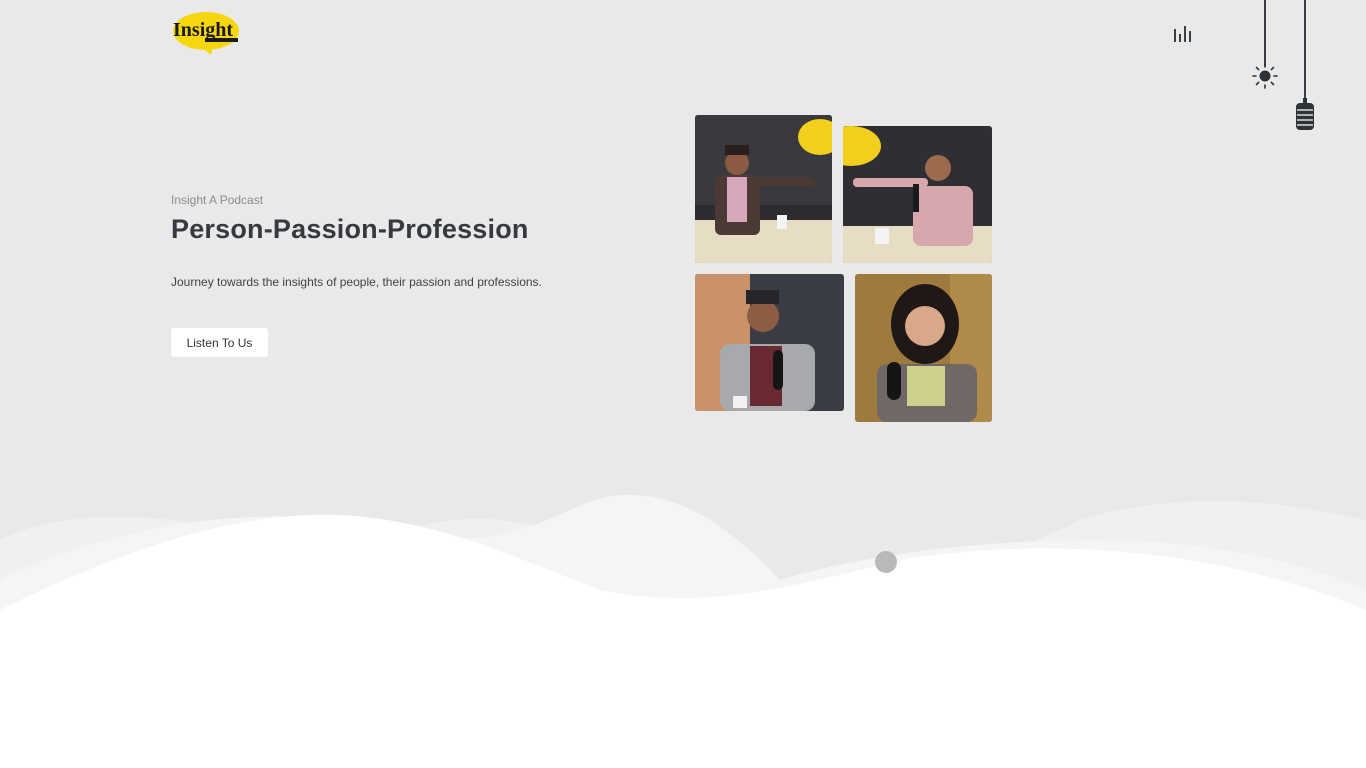 This screenshot has height=768, width=1366. Describe the element at coordinates (217, 200) in the screenshot. I see `hero-eyebrow: Insight A Podcast` at that location.